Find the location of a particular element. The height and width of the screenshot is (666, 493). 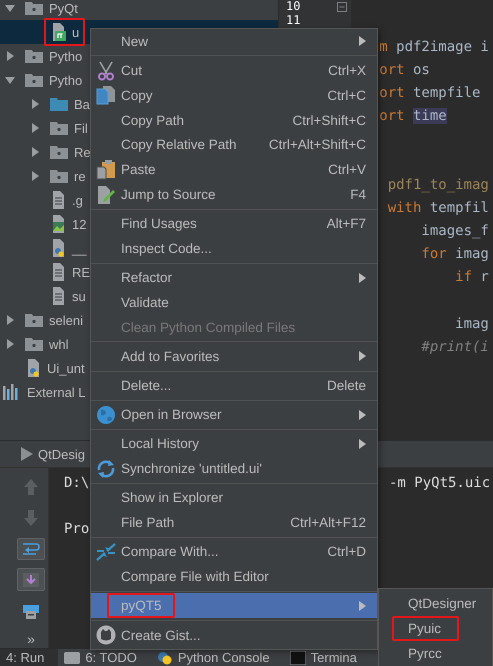

shortcut-label: Ctrl+X is located at coordinates (347, 70).